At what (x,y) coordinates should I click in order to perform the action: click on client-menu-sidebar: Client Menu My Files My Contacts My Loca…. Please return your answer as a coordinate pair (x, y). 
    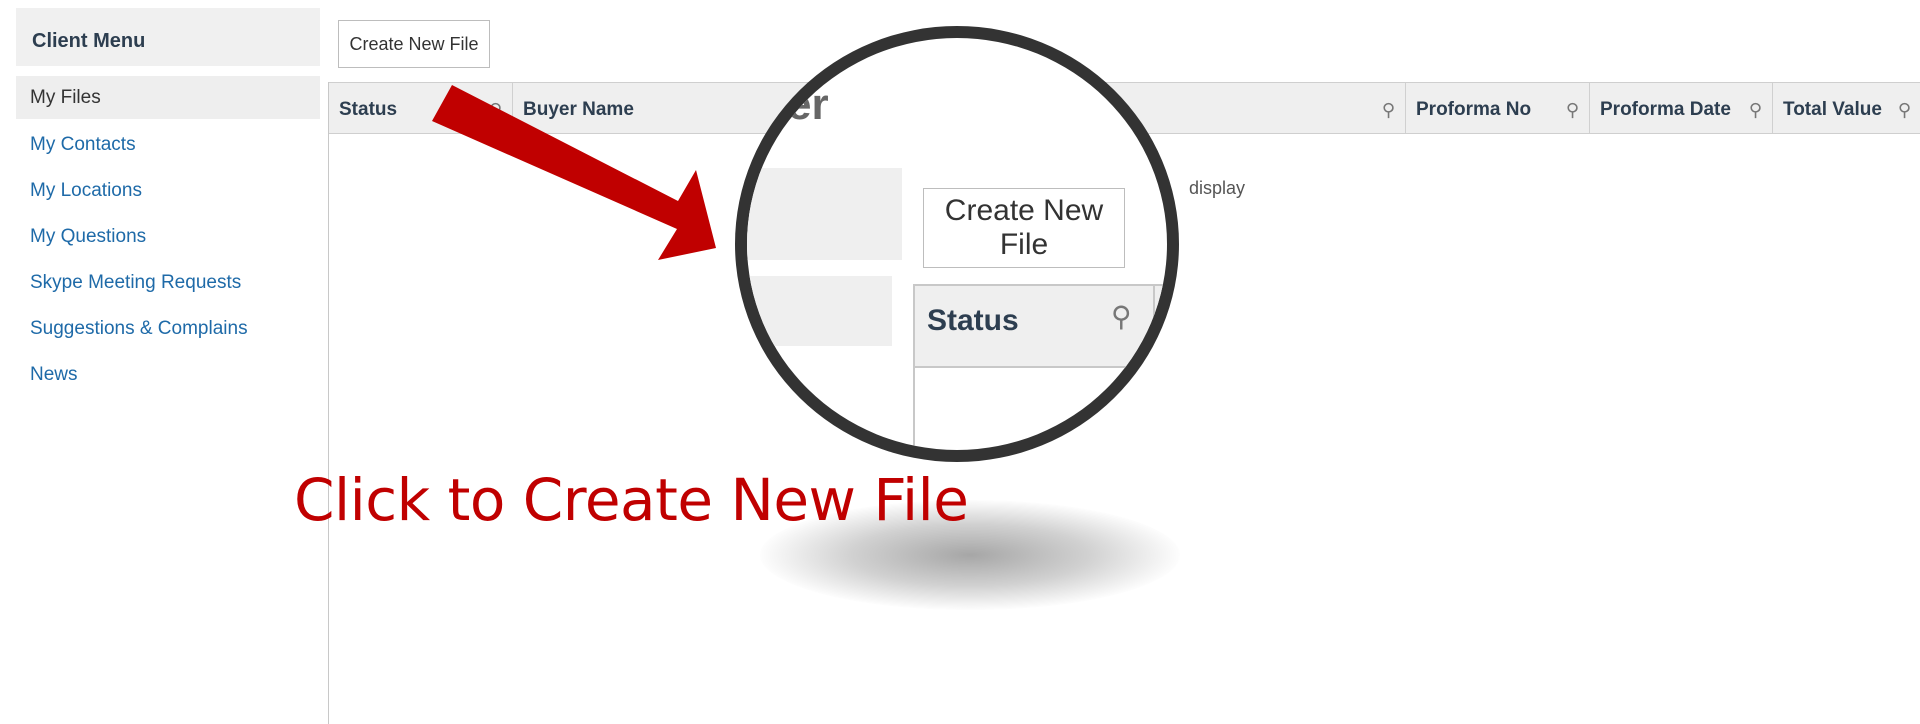
    Looking at the image, I should click on (168, 203).